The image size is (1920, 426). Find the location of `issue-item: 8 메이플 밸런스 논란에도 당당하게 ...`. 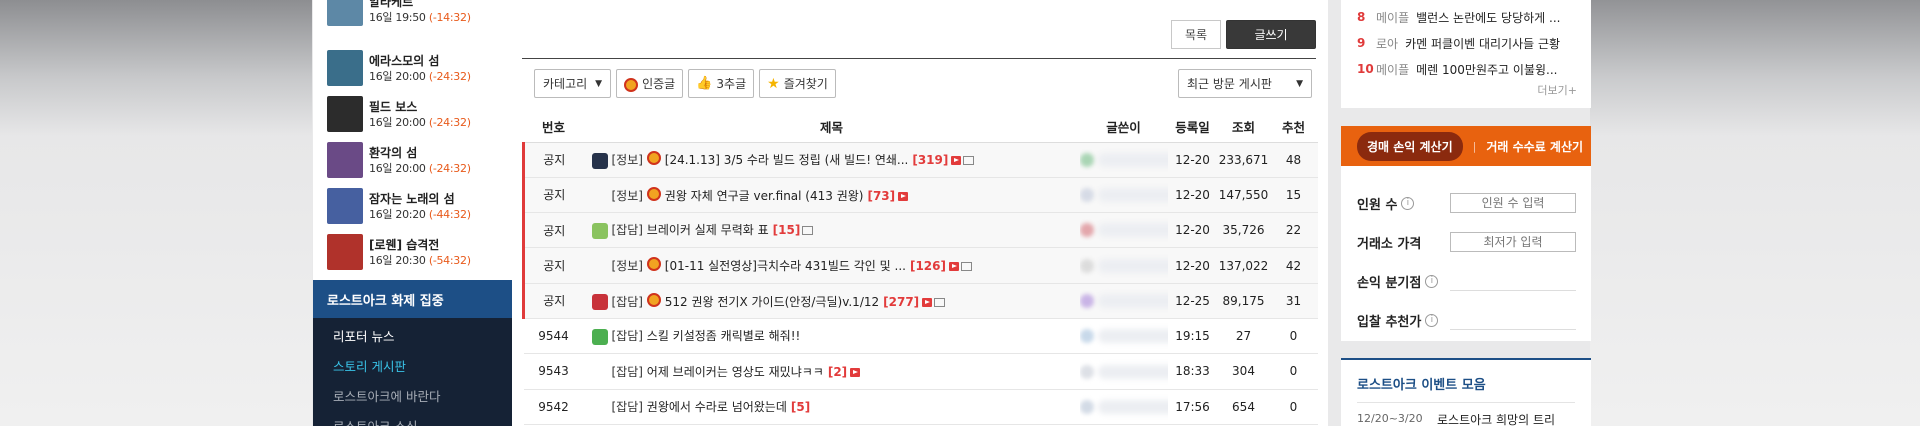

issue-item: 8 메이플 밸런스 논란에도 당당하게 ... is located at coordinates (1466, 17).